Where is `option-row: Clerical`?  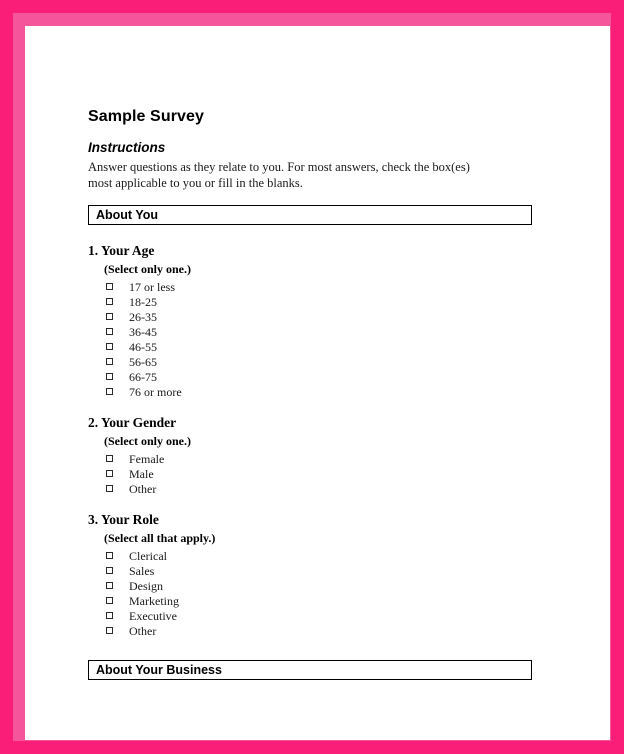
option-row: Clerical is located at coordinates (332, 555).